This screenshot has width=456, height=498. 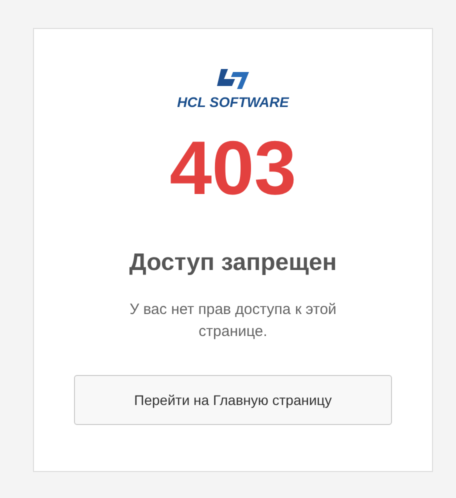 I want to click on error-message: У вас нет прав доступа к этой странице., so click(x=233, y=321).